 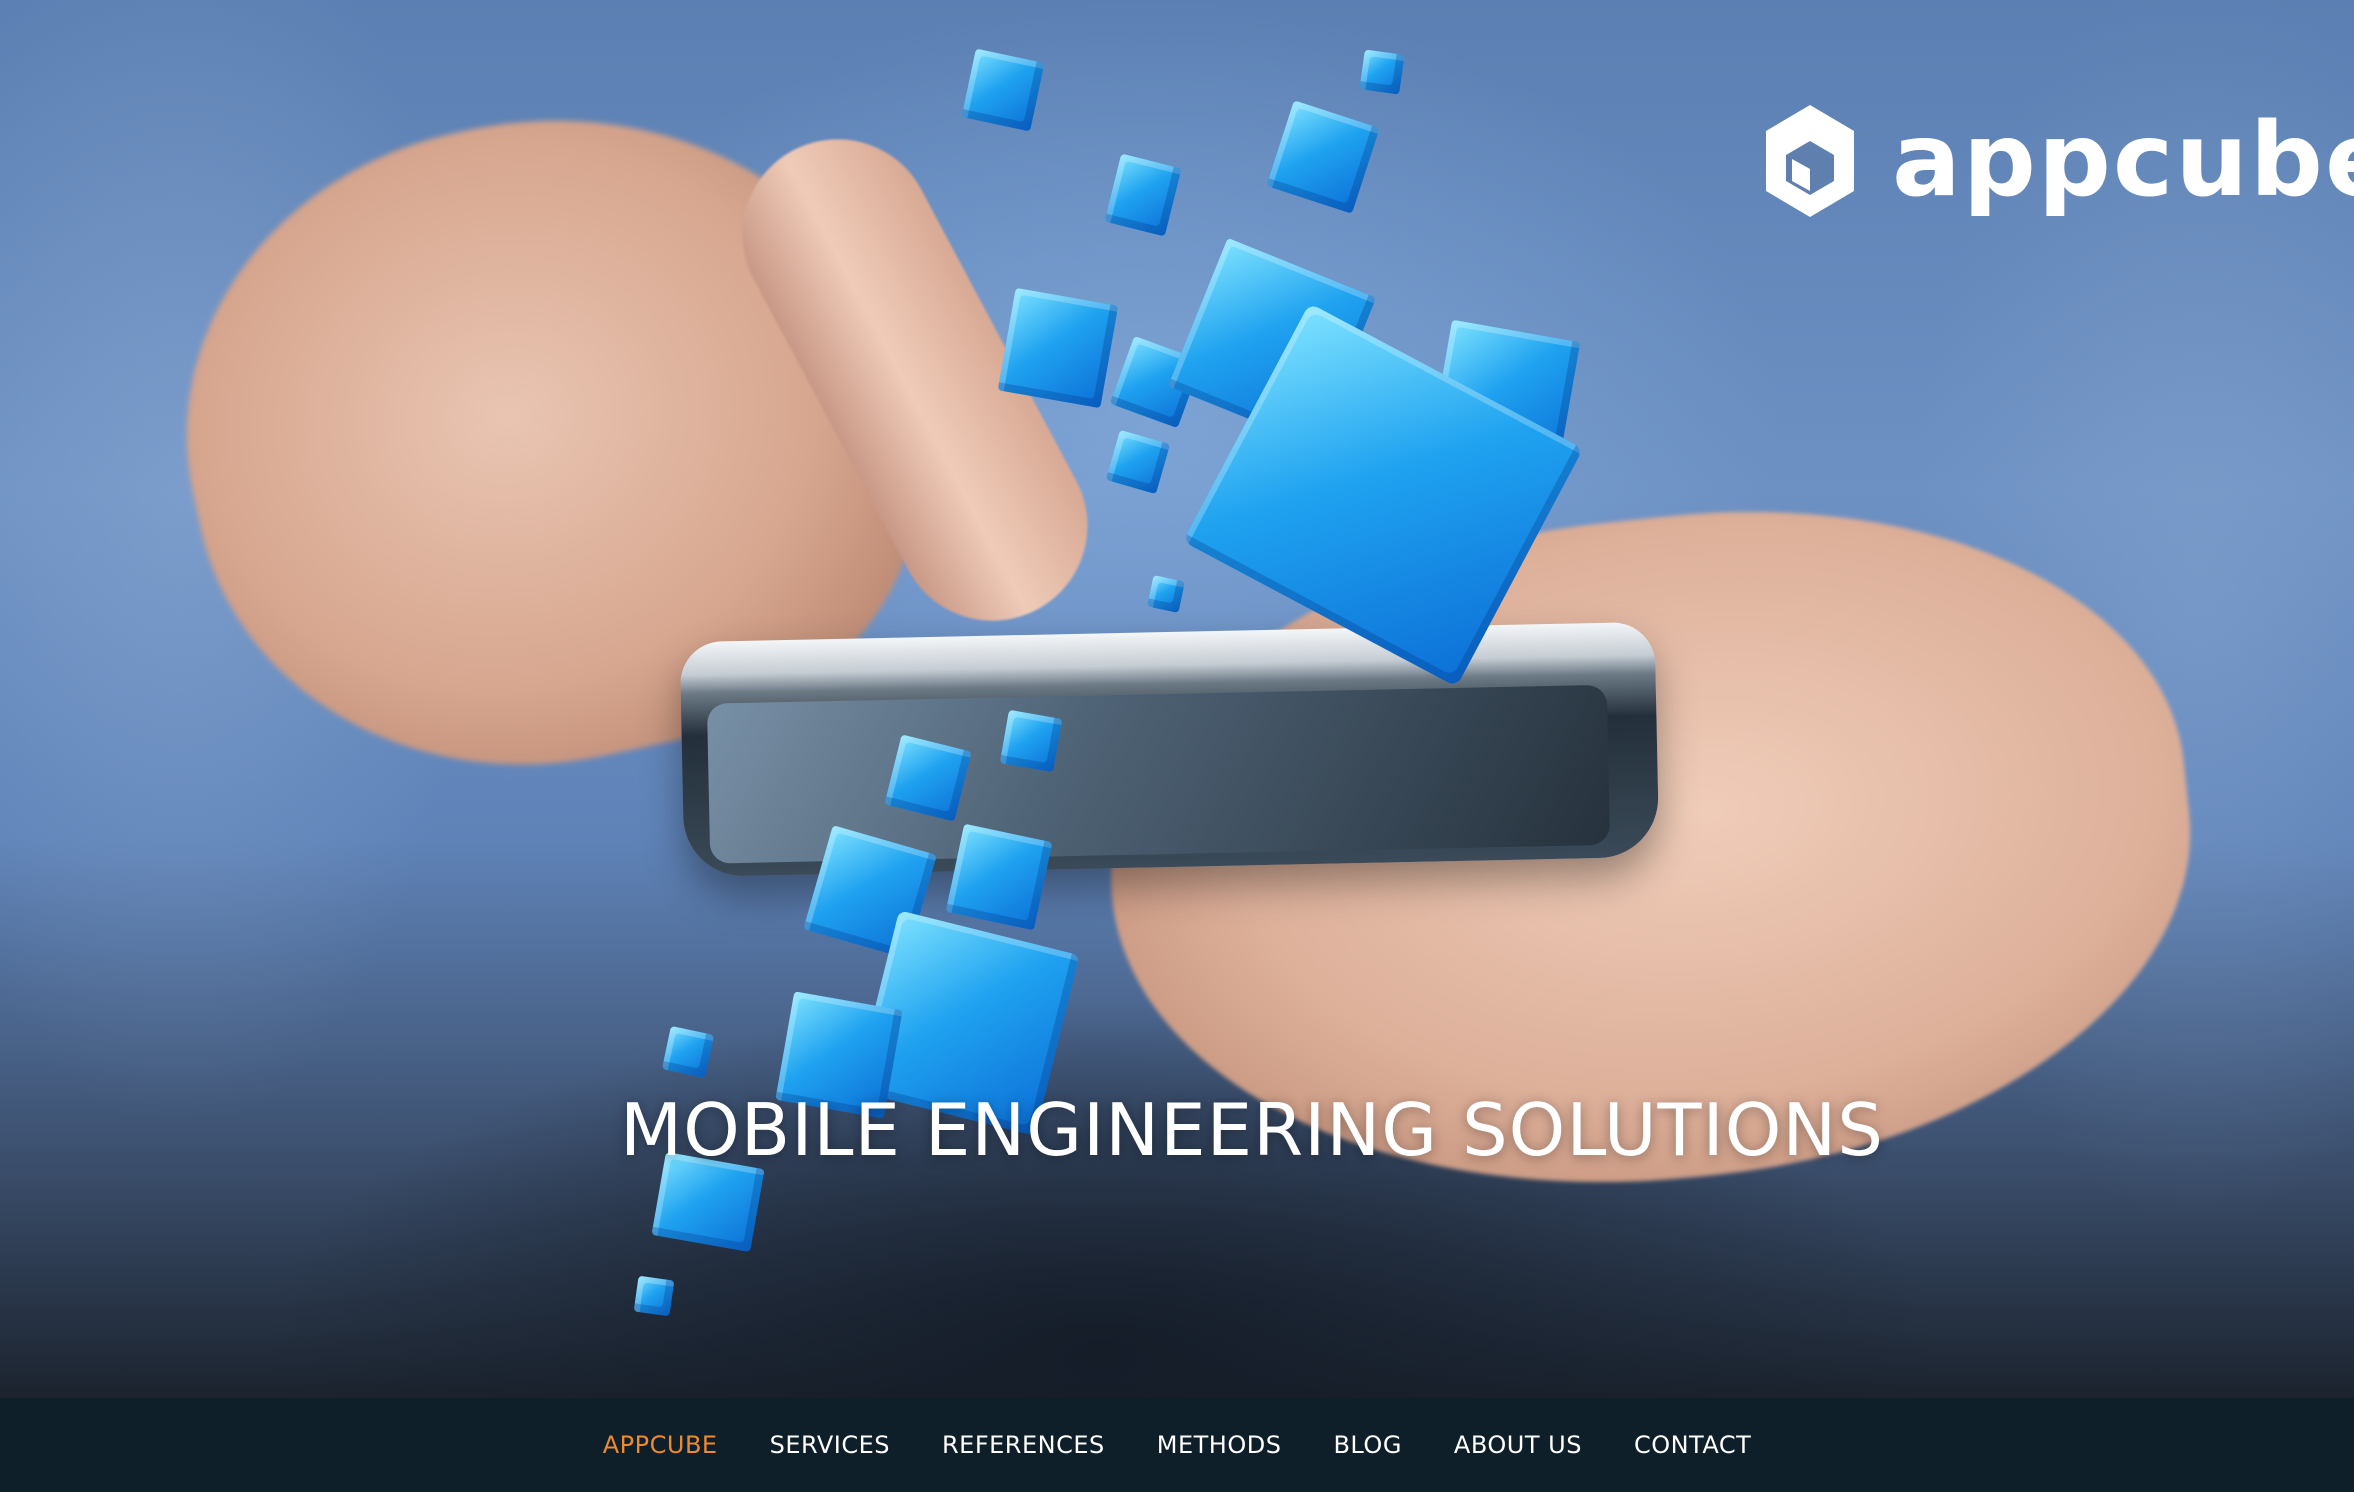 What do you see at coordinates (2123, 160) in the screenshot?
I see `logo-text: appcube` at bounding box center [2123, 160].